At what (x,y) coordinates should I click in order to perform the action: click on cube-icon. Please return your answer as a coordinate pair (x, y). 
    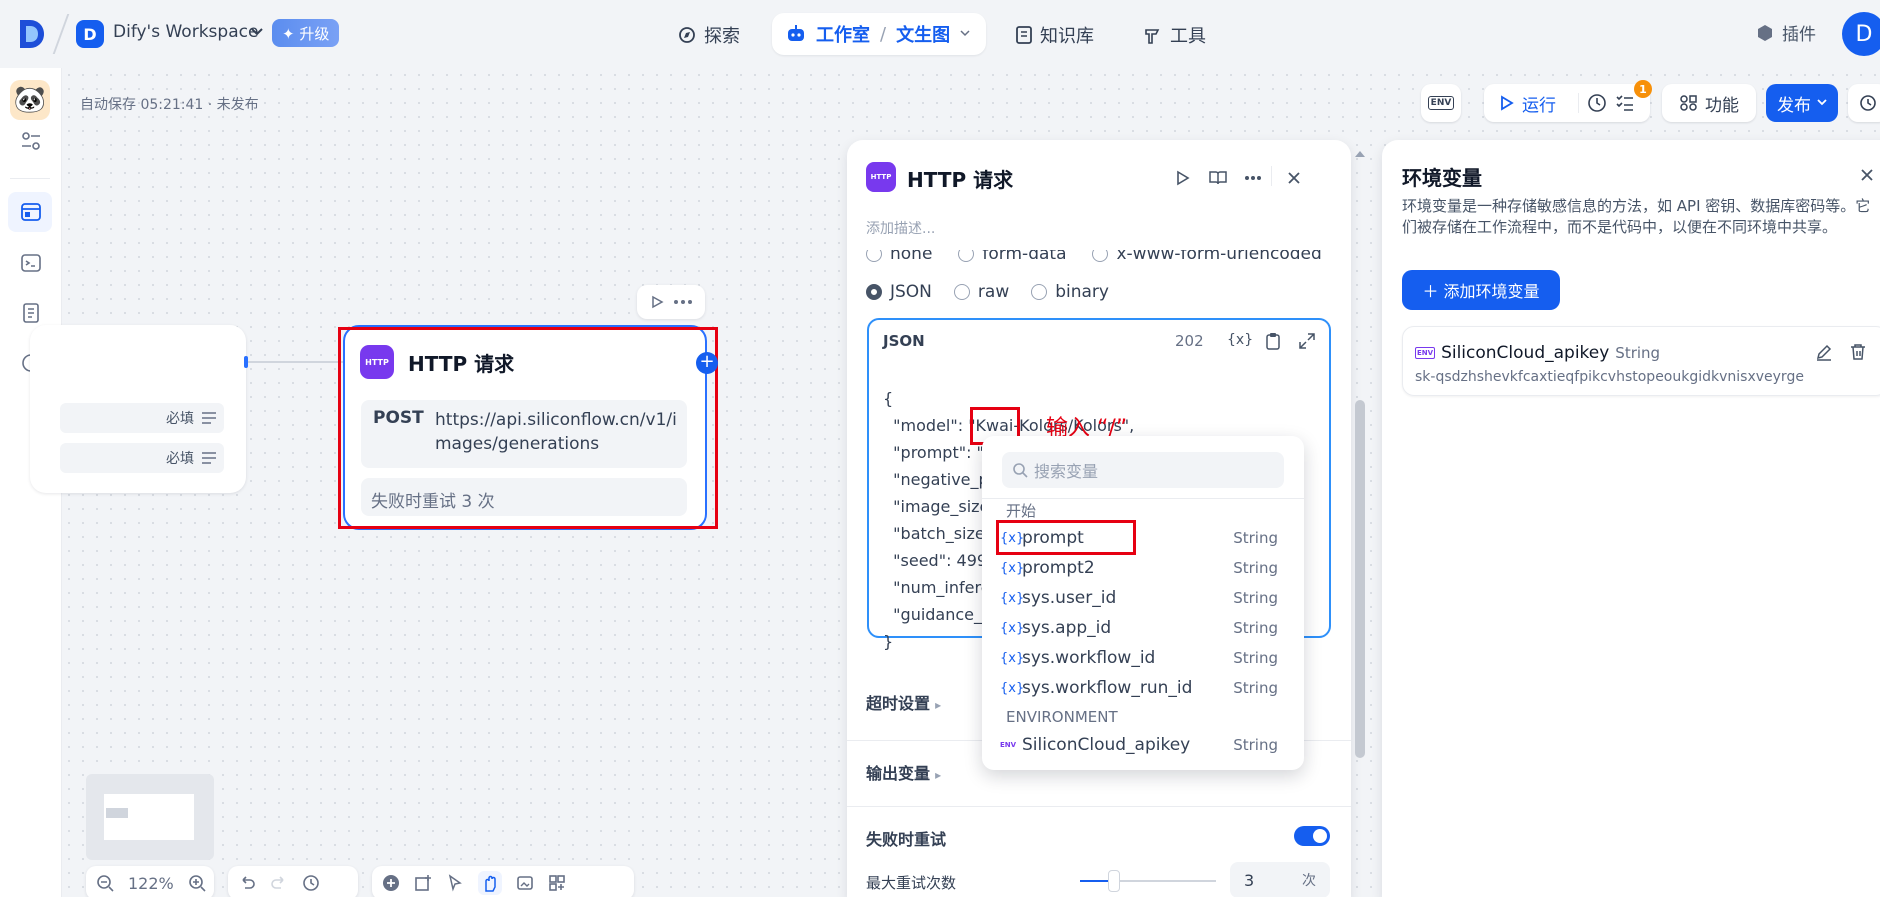
    Looking at the image, I should click on (1765, 33).